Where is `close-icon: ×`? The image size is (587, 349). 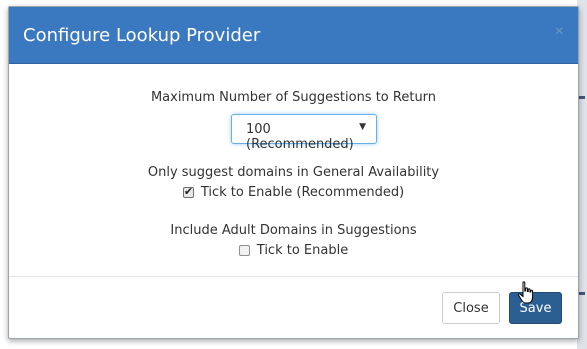 close-icon: × is located at coordinates (559, 32).